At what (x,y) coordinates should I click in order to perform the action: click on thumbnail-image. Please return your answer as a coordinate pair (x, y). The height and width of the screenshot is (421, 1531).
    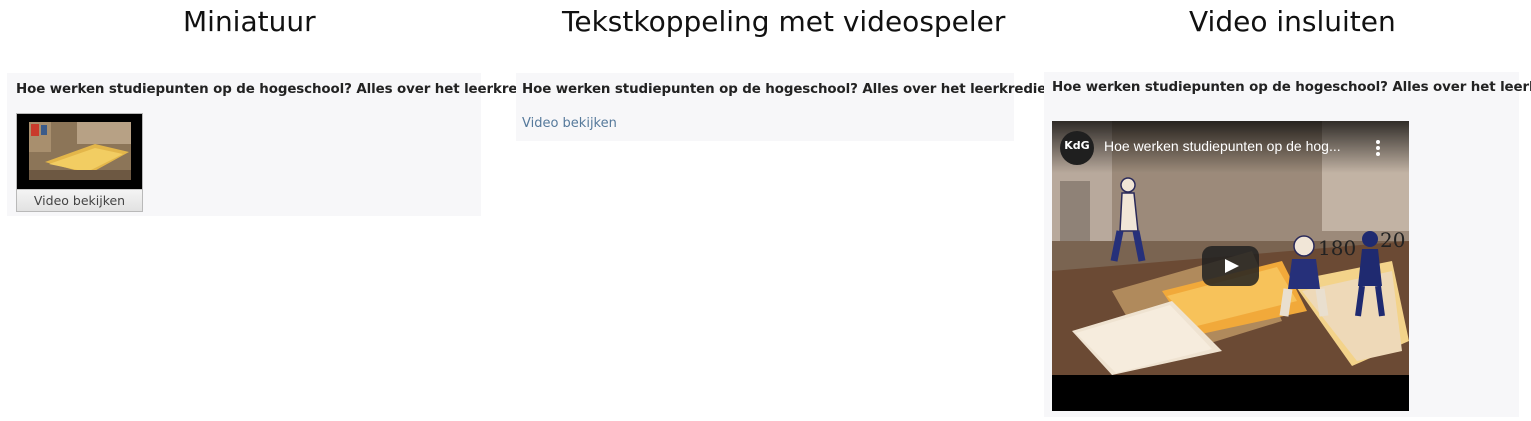
    Looking at the image, I should click on (79, 151).